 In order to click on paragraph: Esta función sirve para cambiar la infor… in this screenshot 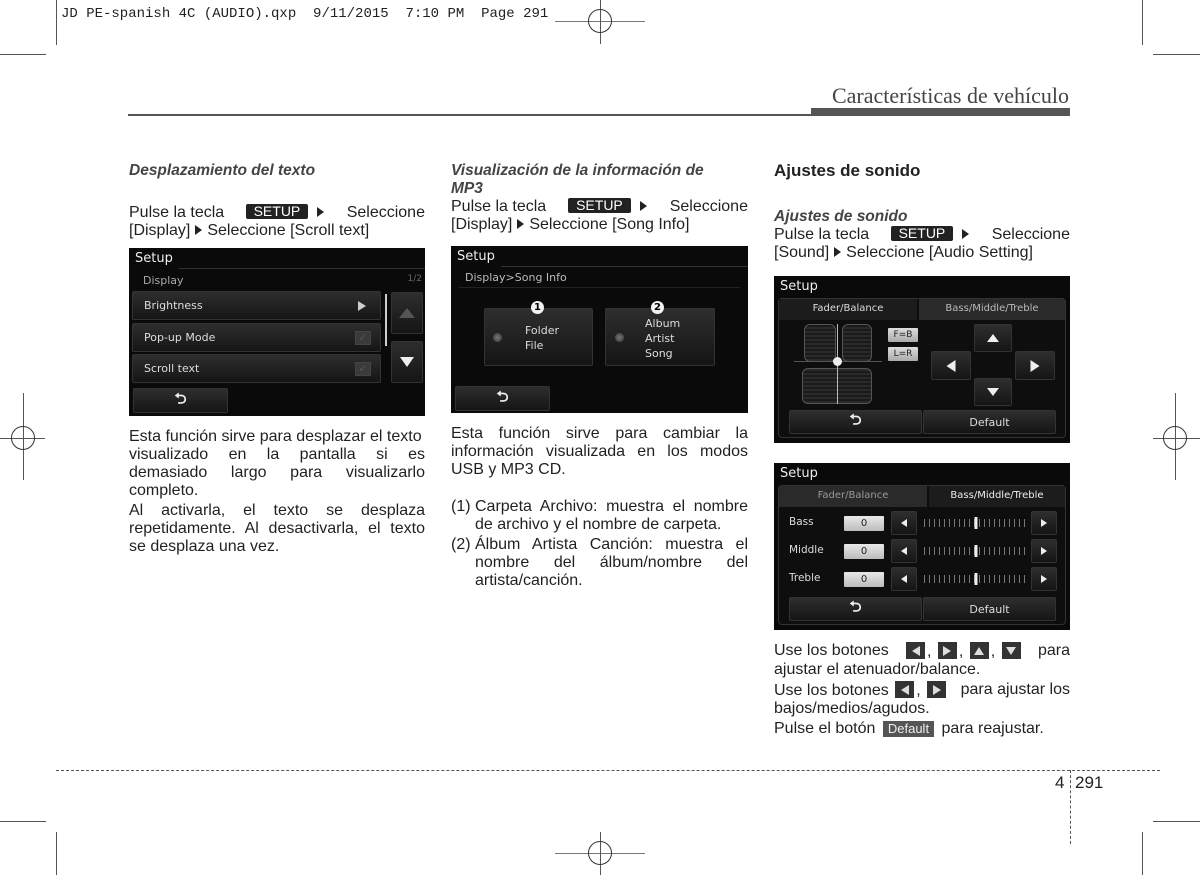, I will do `click(599, 452)`.